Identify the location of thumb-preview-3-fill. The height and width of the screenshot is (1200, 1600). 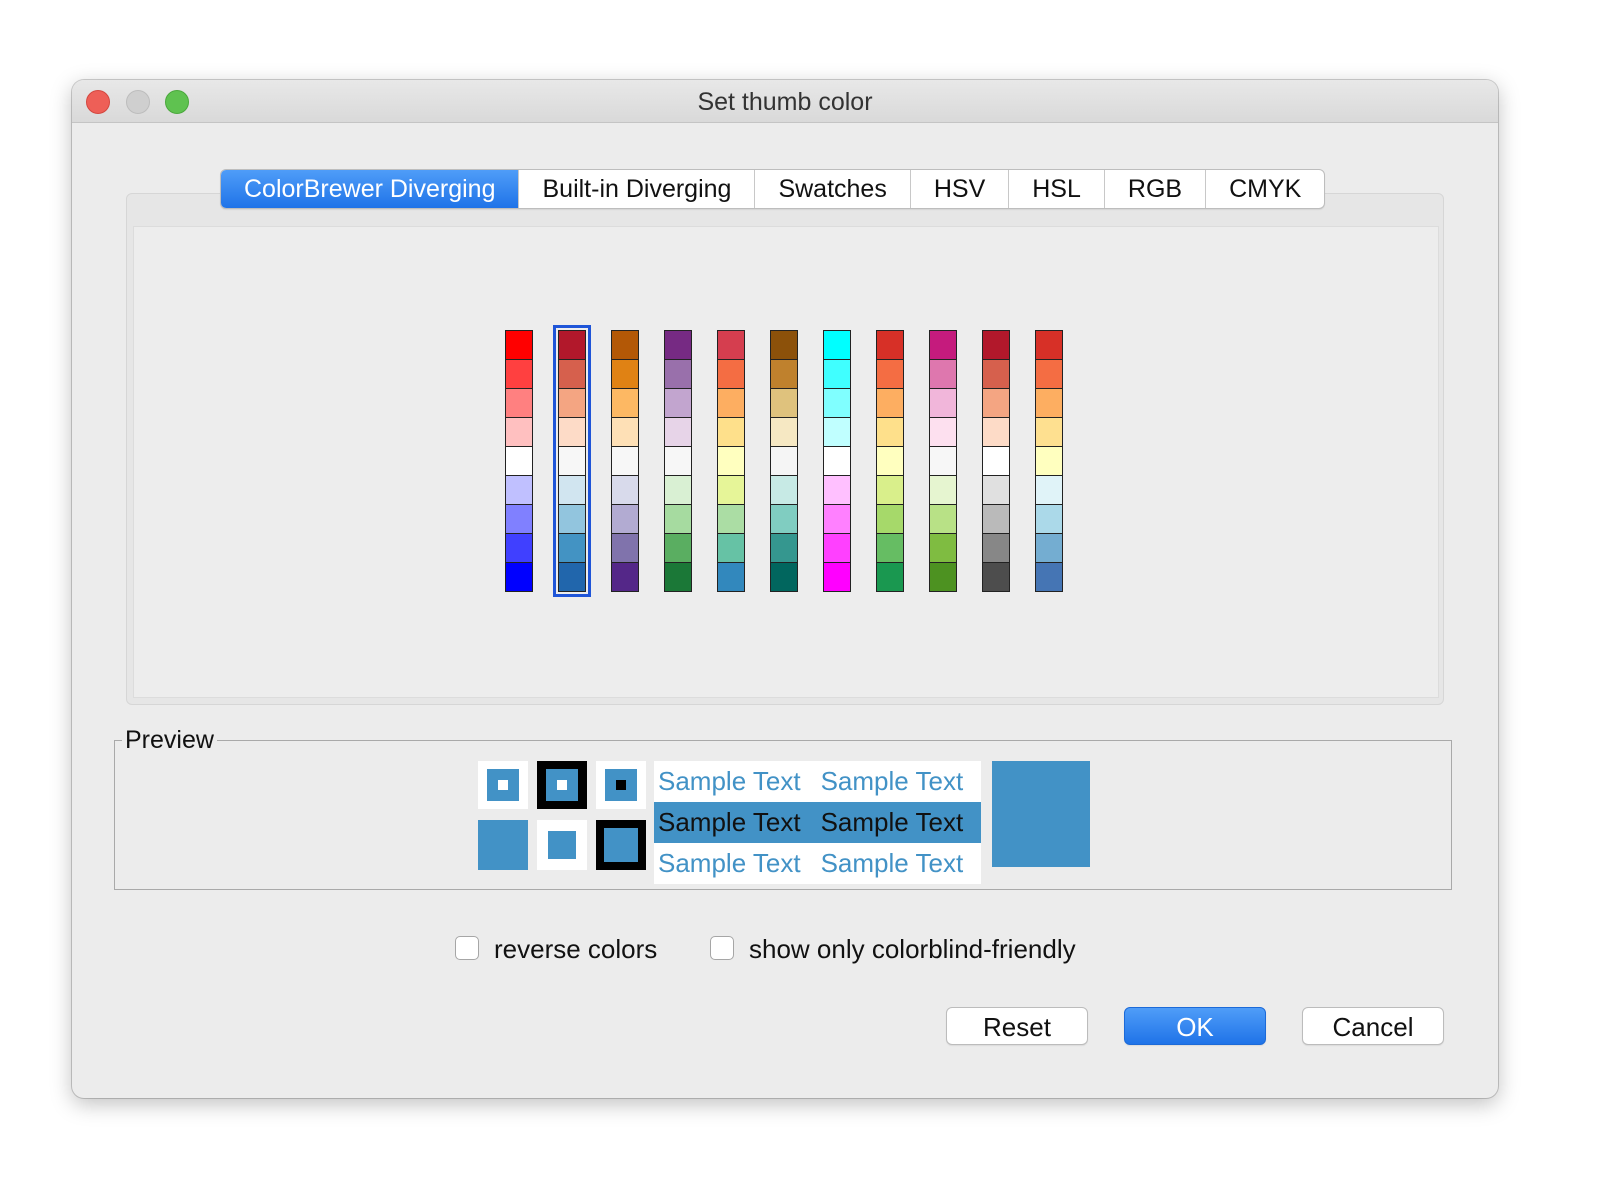
(621, 785).